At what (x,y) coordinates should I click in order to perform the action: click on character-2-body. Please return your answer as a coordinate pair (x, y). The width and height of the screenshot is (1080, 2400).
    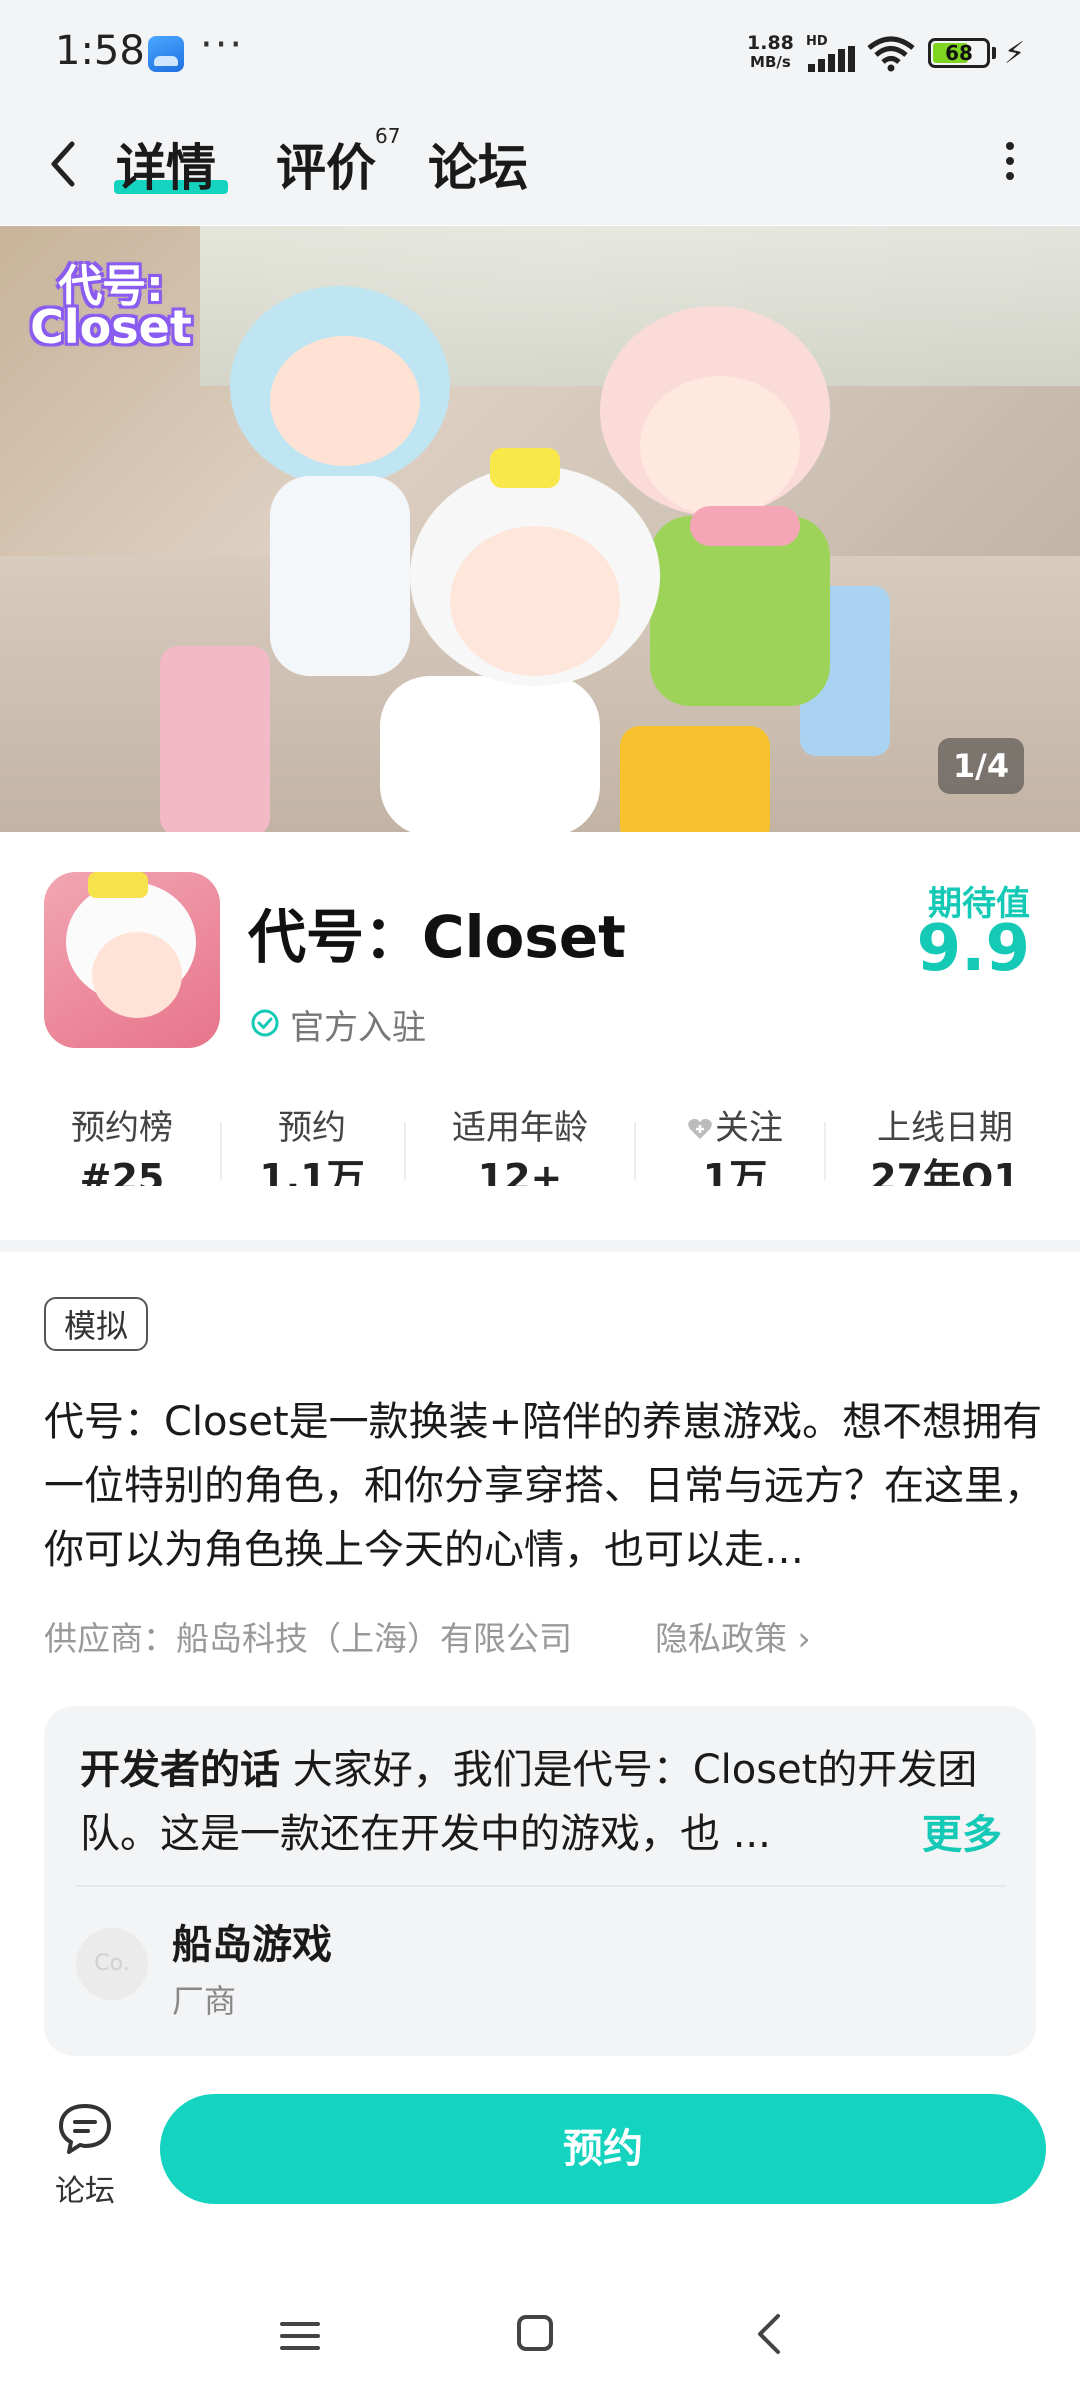
    Looking at the image, I should click on (490, 754).